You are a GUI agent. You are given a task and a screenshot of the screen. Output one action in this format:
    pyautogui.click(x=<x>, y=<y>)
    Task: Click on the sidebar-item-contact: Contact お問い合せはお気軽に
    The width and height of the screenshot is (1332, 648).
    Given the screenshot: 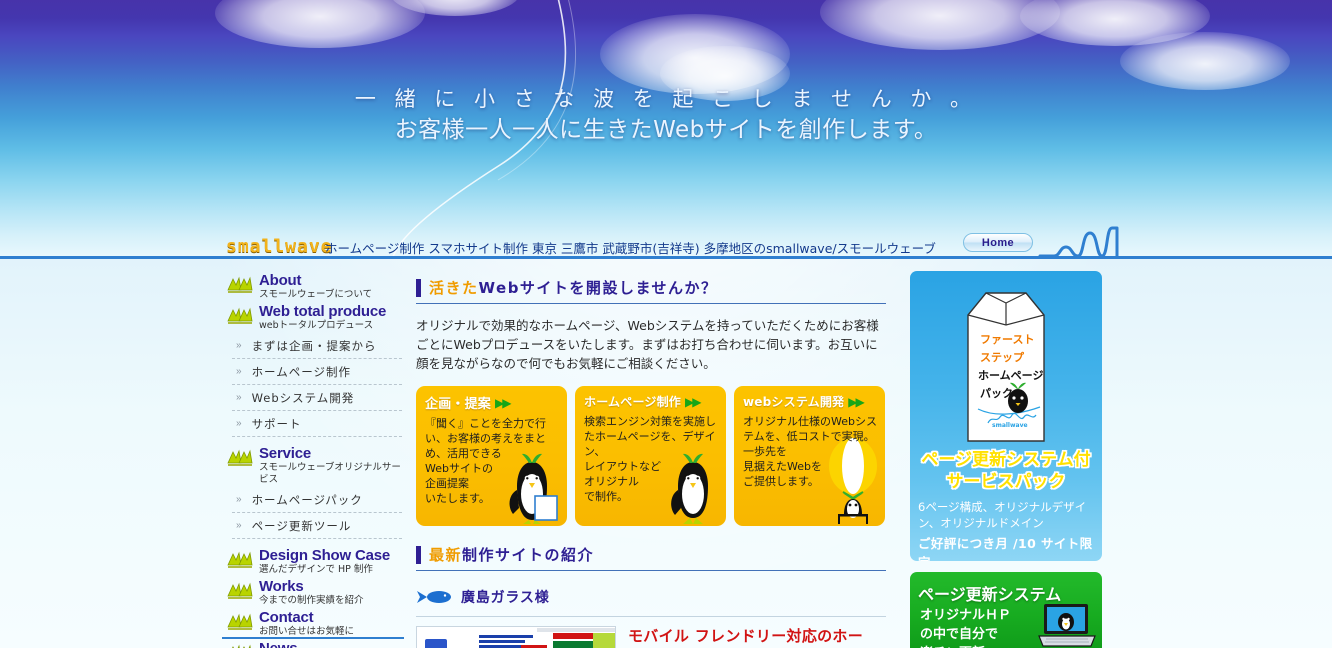 What is the action you would take?
    pyautogui.click(x=314, y=623)
    